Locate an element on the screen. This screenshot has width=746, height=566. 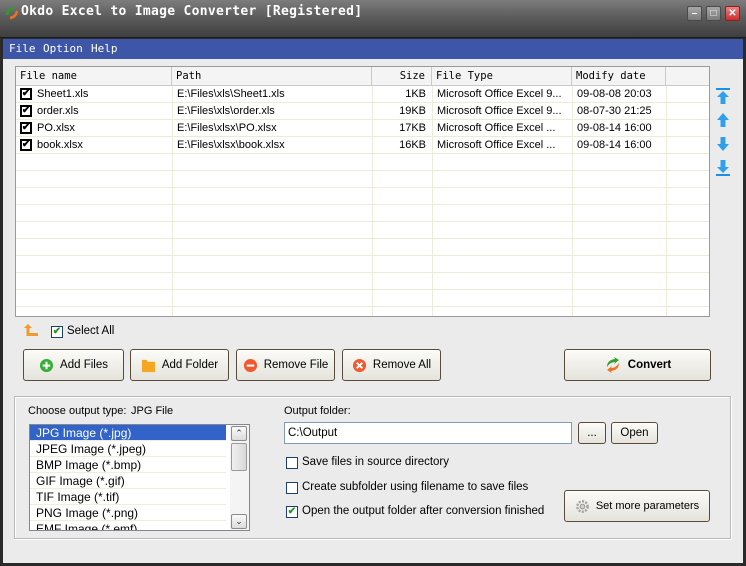
output-type-label: Choose output type: is located at coordinates (77, 411).